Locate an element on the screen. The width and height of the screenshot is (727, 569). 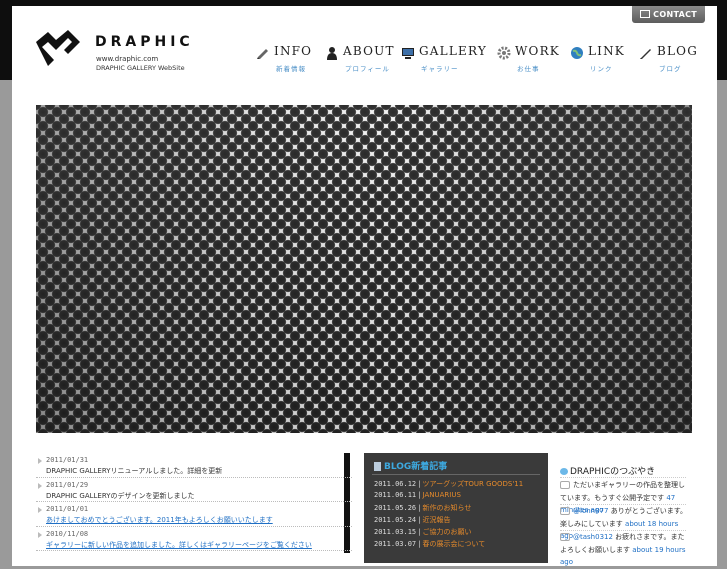
blog-date: 2011.06.12 is located at coordinates (395, 484).